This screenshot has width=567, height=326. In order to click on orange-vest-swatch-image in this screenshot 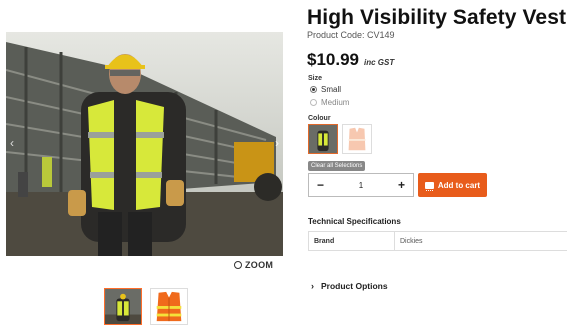, I will do `click(357, 139)`.